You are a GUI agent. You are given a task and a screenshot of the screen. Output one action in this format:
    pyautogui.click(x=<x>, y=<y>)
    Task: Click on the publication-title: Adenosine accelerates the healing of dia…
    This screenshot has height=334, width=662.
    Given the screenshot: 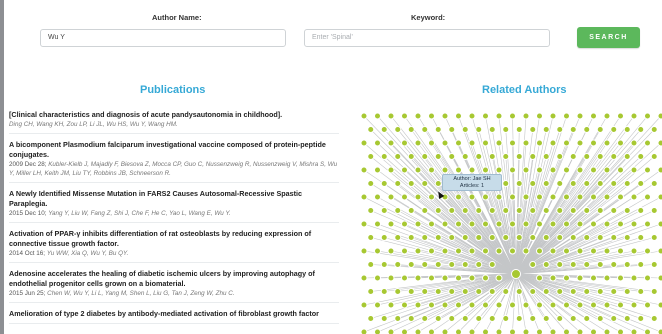 What is the action you would take?
    pyautogui.click(x=174, y=279)
    